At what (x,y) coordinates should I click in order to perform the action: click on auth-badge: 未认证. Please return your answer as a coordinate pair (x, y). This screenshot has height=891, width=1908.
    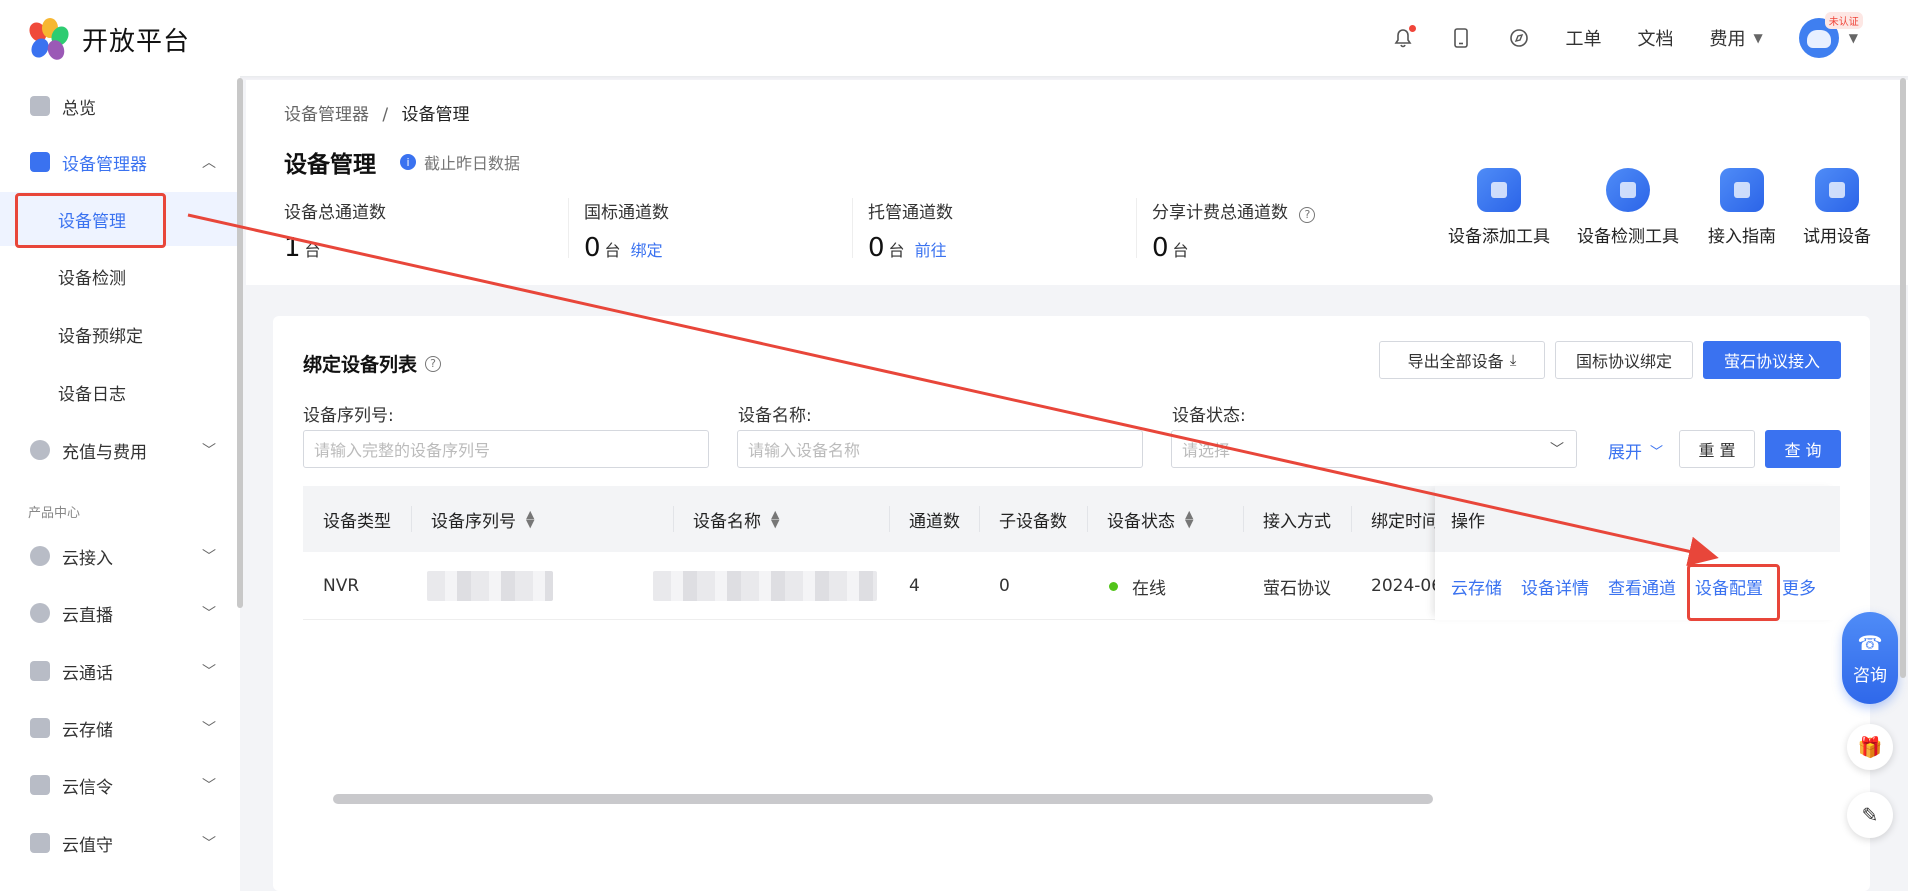
    Looking at the image, I should click on (1843, 20).